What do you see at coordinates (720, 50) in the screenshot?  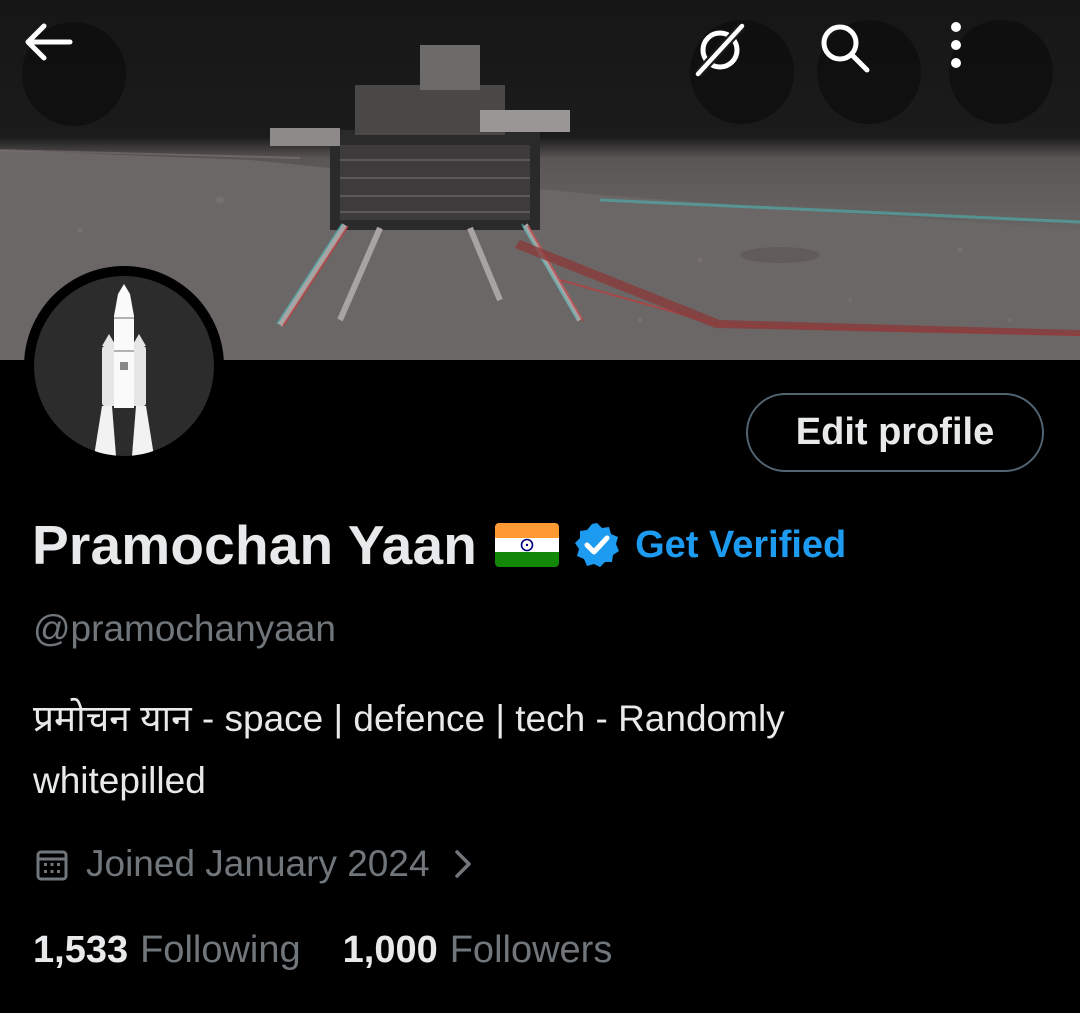 I see `grok-icon` at bounding box center [720, 50].